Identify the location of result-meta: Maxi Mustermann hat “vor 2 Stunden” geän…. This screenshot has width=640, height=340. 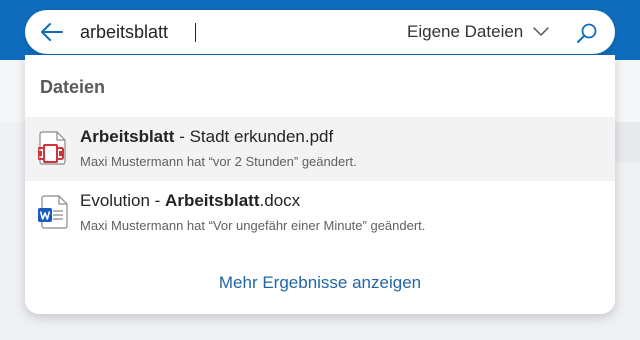
(218, 161).